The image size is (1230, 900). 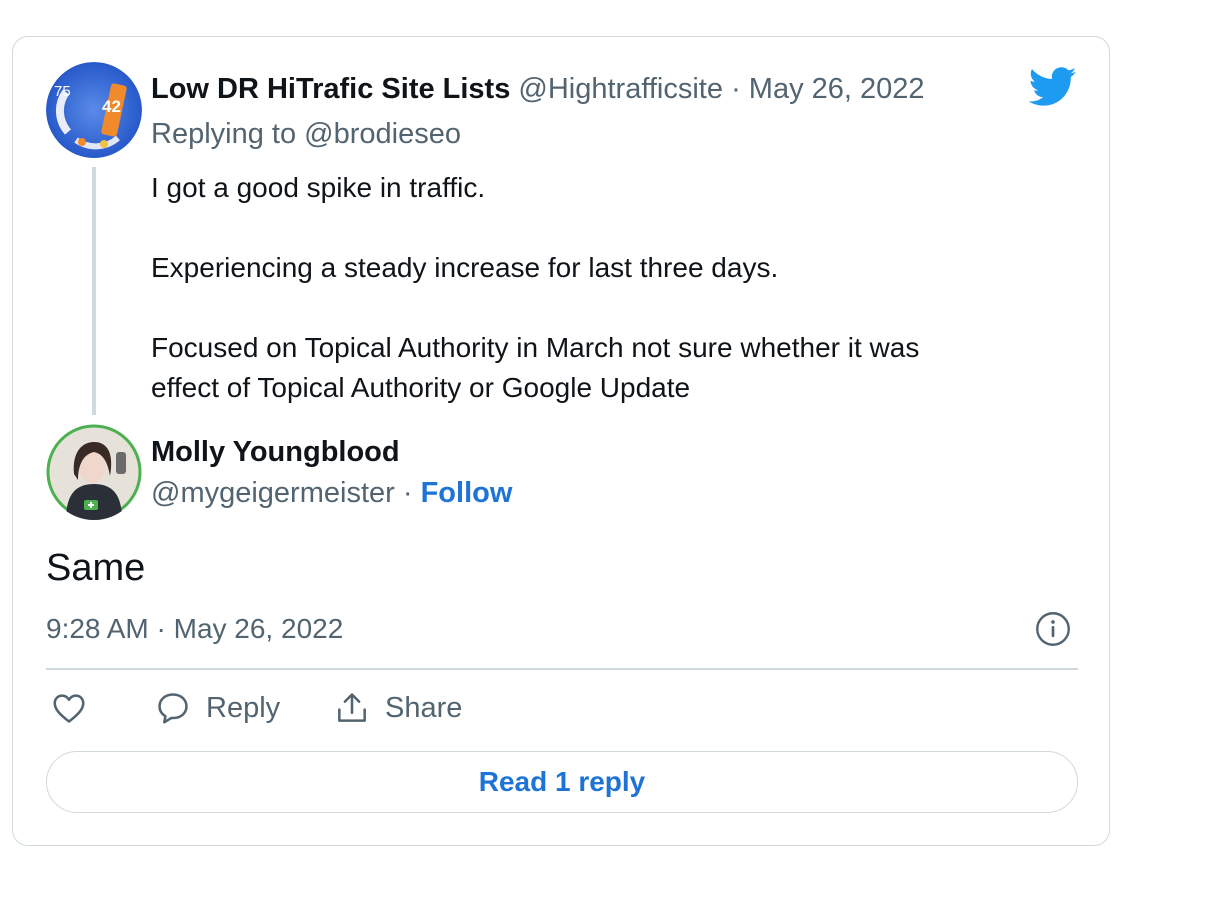 I want to click on reply-author-name: Molly Youngblood, so click(x=275, y=452).